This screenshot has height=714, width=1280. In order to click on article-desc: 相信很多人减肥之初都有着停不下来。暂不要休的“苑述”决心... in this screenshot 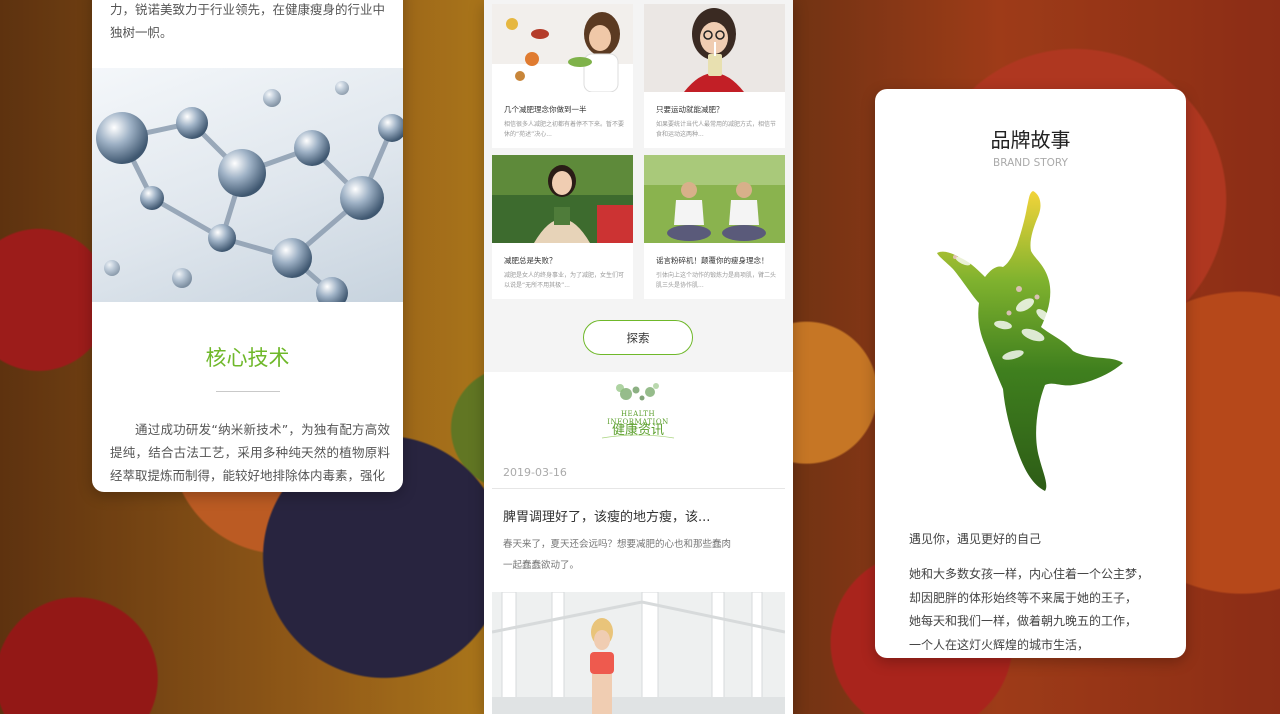, I will do `click(564, 129)`.